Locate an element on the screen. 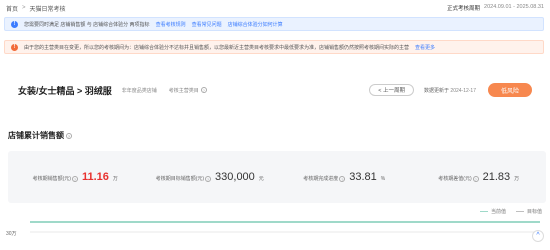  metric-label: 考核期完成进度? is located at coordinates (324, 178).